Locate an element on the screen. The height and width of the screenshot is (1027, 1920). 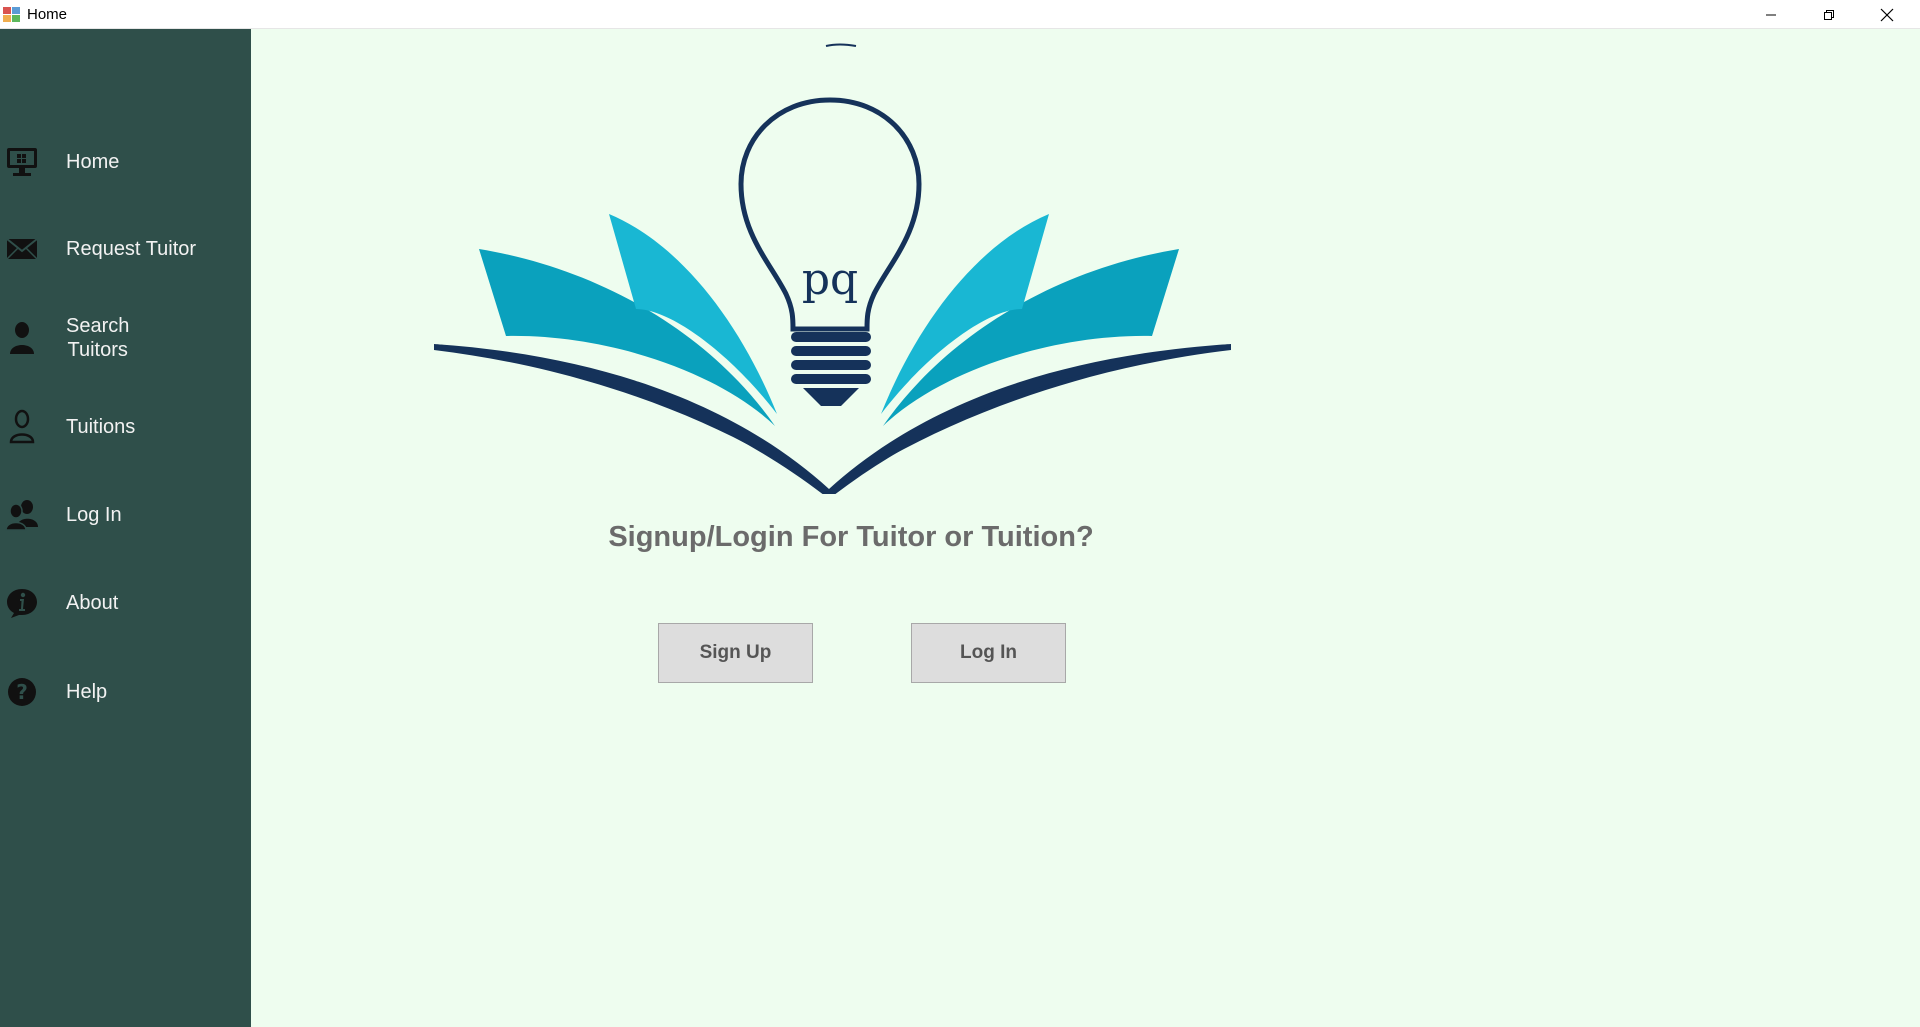
close-button is located at coordinates (1887, 14).